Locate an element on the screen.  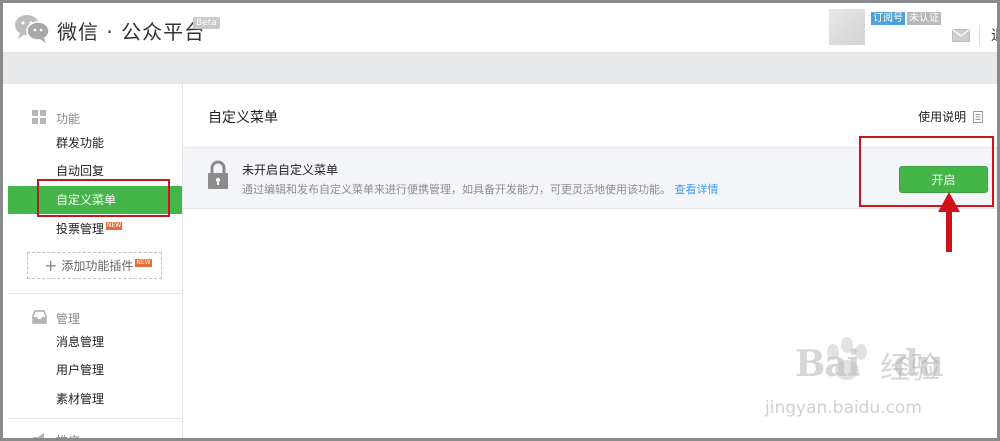
baidu-paw-watermark-icon is located at coordinates (847, 358).